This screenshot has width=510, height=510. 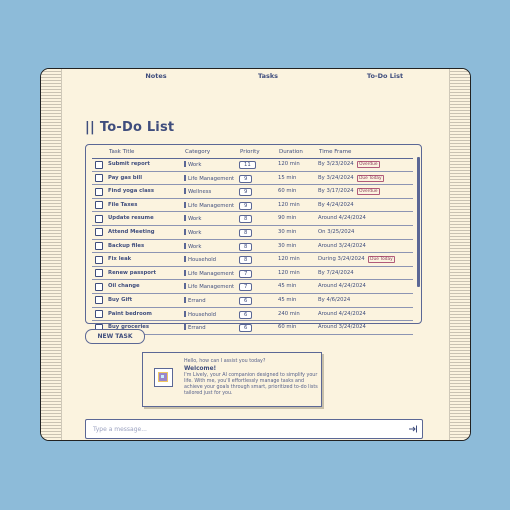 What do you see at coordinates (287, 218) in the screenshot?
I see `task-duration: 90 min` at bounding box center [287, 218].